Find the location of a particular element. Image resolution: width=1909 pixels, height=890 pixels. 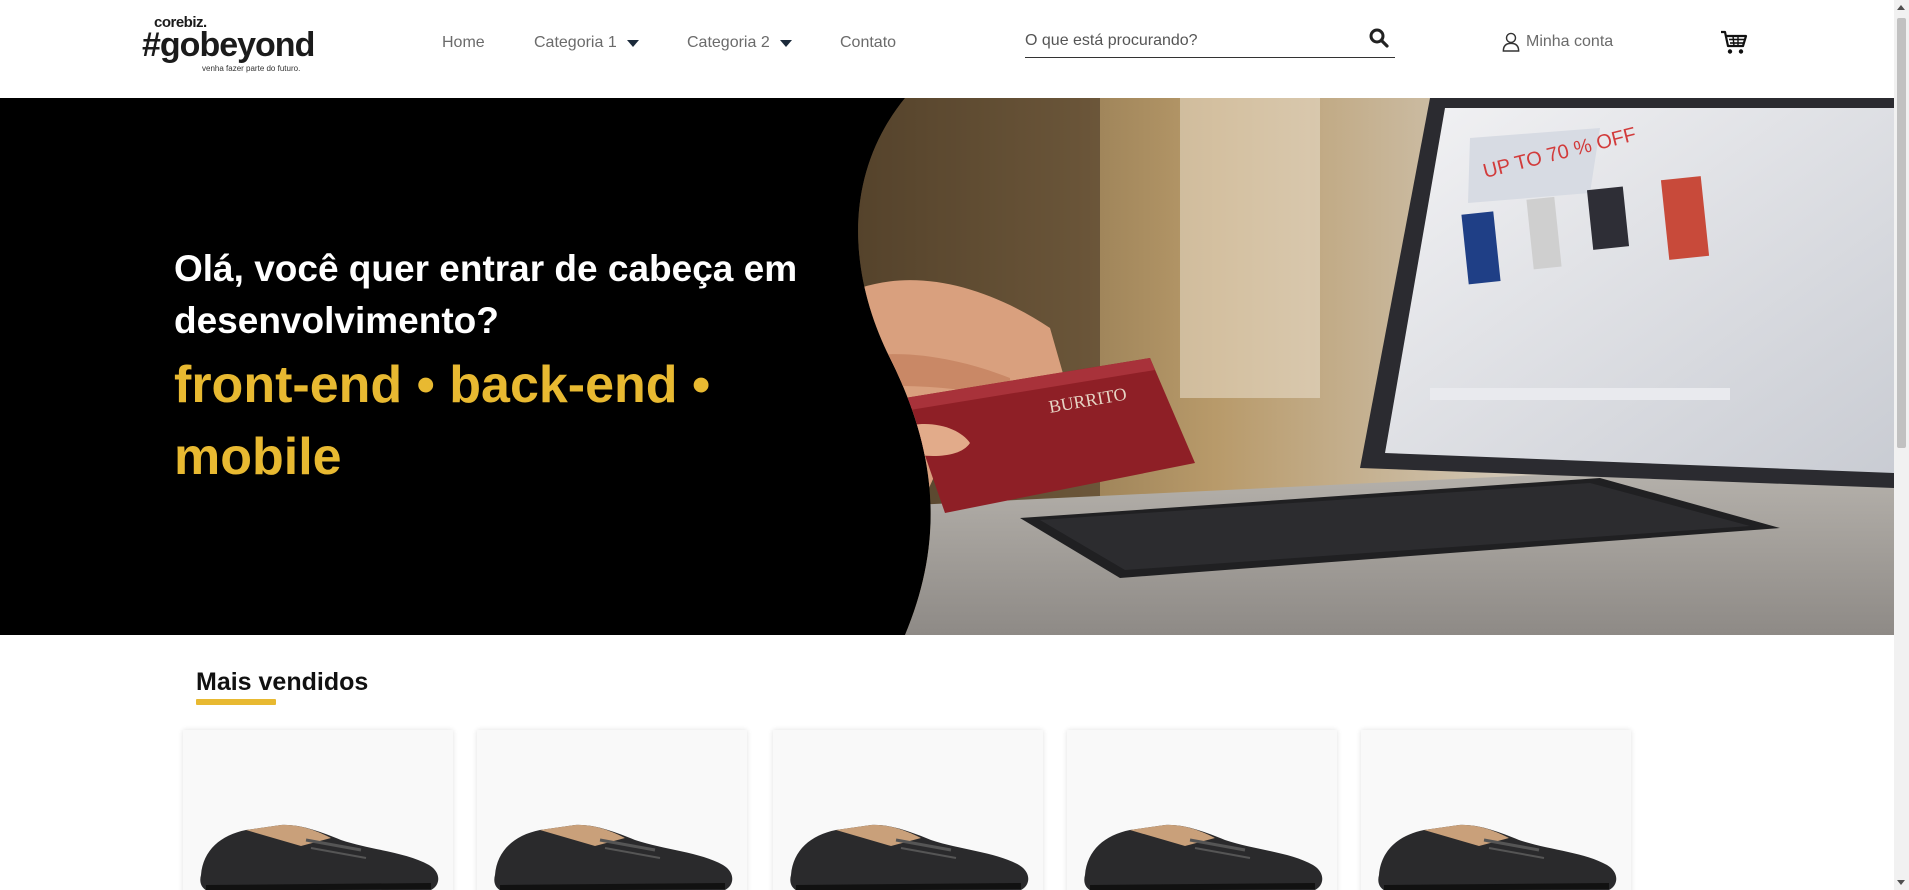

search-input is located at coordinates (1190, 41).